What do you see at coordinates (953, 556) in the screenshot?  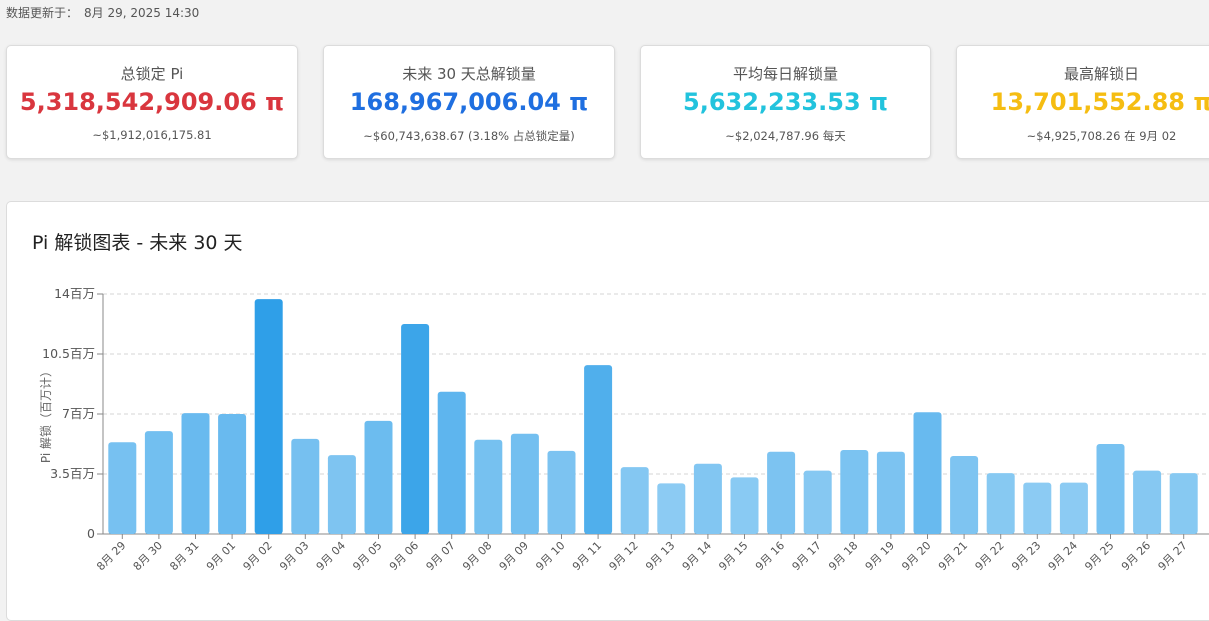 I see `x-tick-label: 9月 21` at bounding box center [953, 556].